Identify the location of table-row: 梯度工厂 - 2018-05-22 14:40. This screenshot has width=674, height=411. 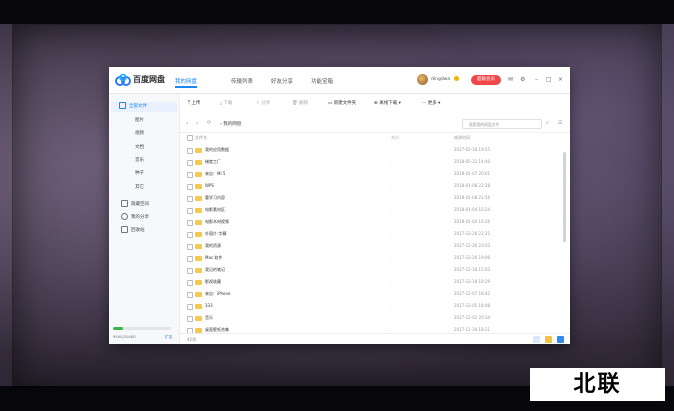
(372, 162).